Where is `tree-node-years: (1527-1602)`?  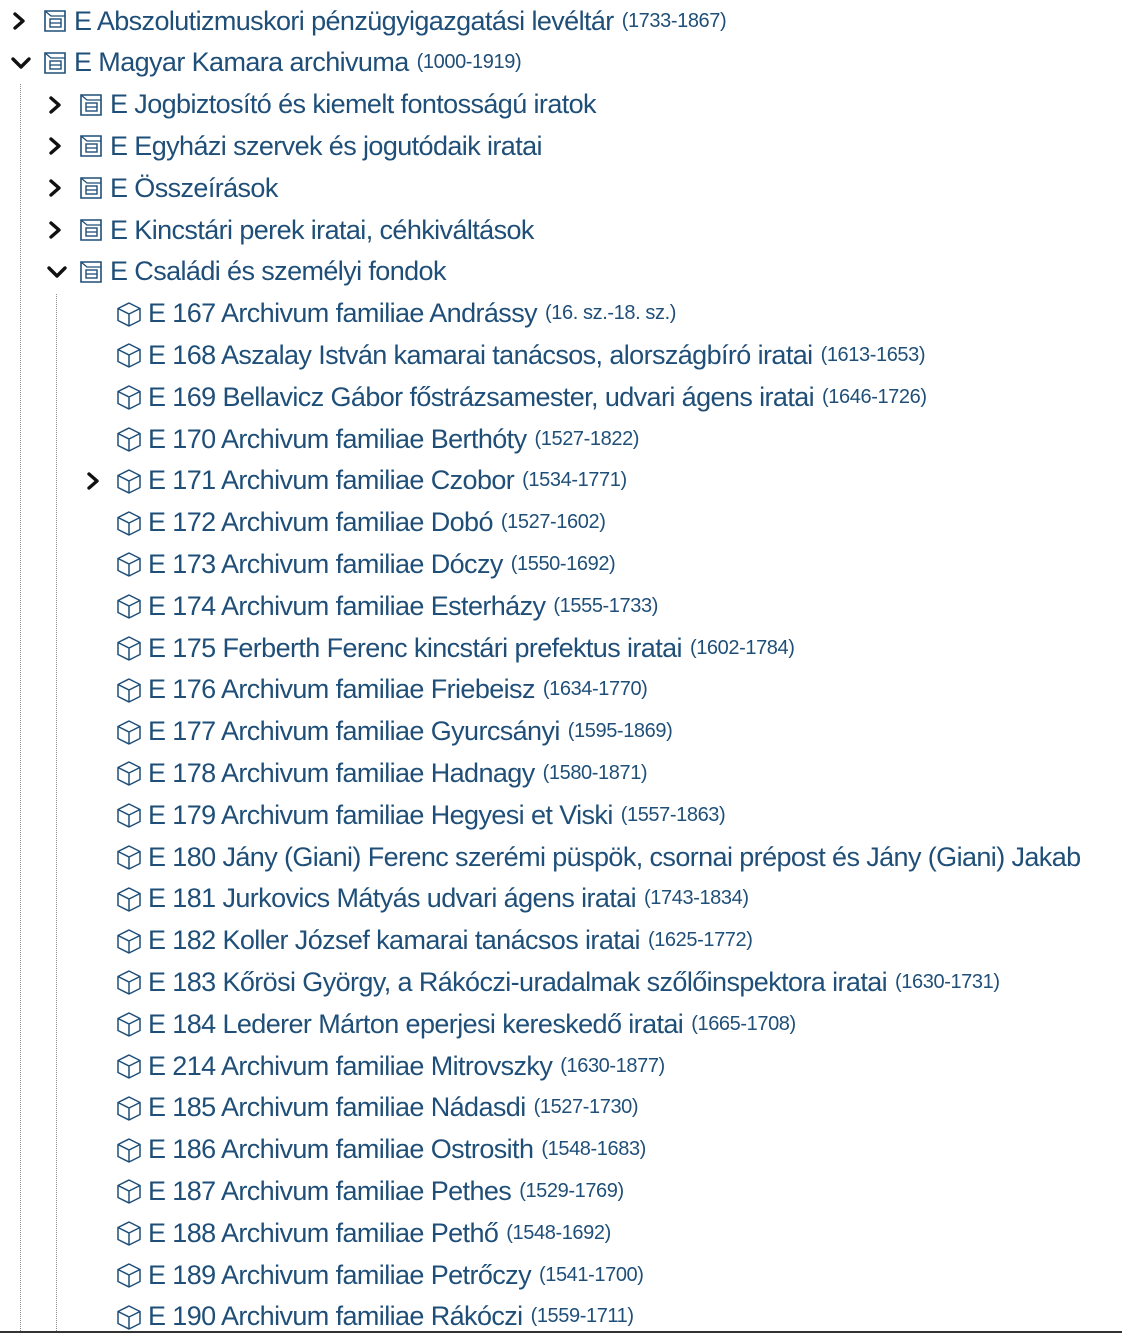
tree-node-years: (1527-1602) is located at coordinates (553, 522).